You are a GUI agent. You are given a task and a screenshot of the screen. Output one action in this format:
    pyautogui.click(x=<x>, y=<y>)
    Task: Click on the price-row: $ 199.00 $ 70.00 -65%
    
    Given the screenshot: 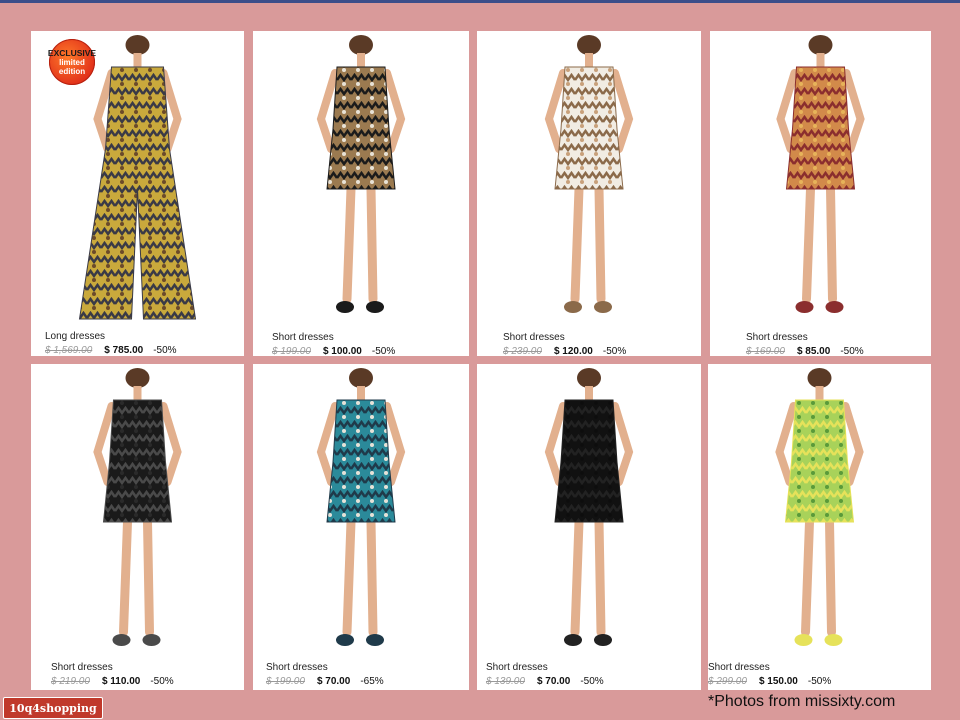 What is the action you would take?
    pyautogui.click(x=325, y=681)
    